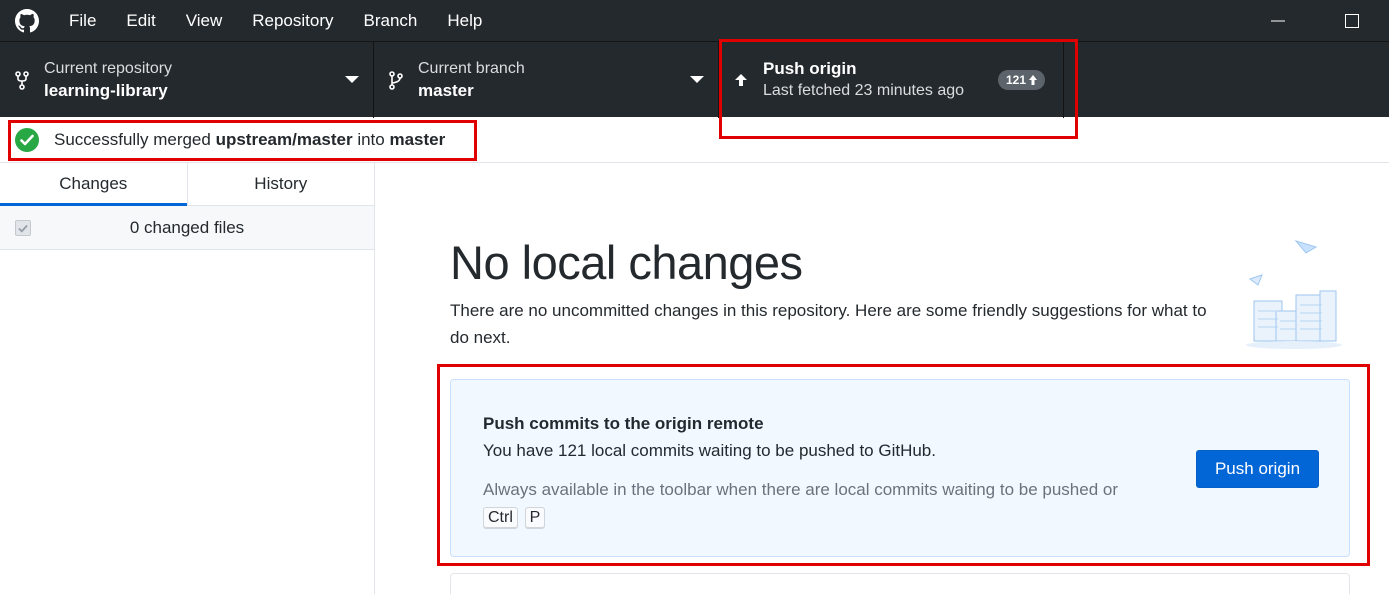 The height and width of the screenshot is (594, 1389). I want to click on changed-files-header: 0 changed files, so click(187, 228).